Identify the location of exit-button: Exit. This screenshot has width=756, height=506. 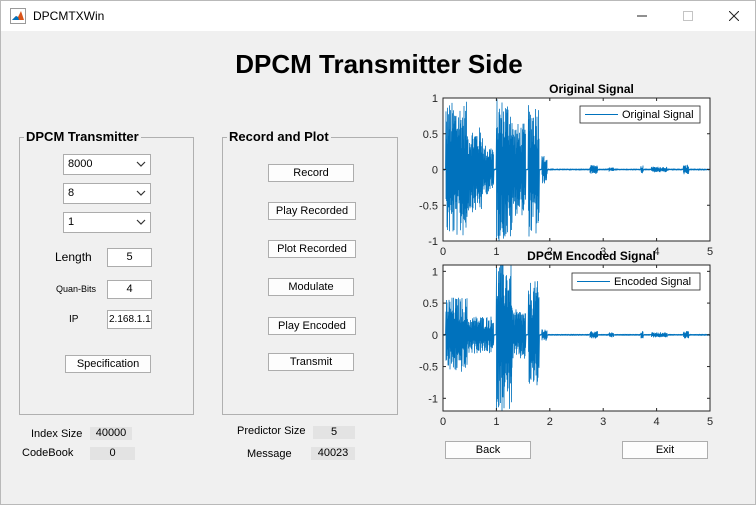
(665, 450).